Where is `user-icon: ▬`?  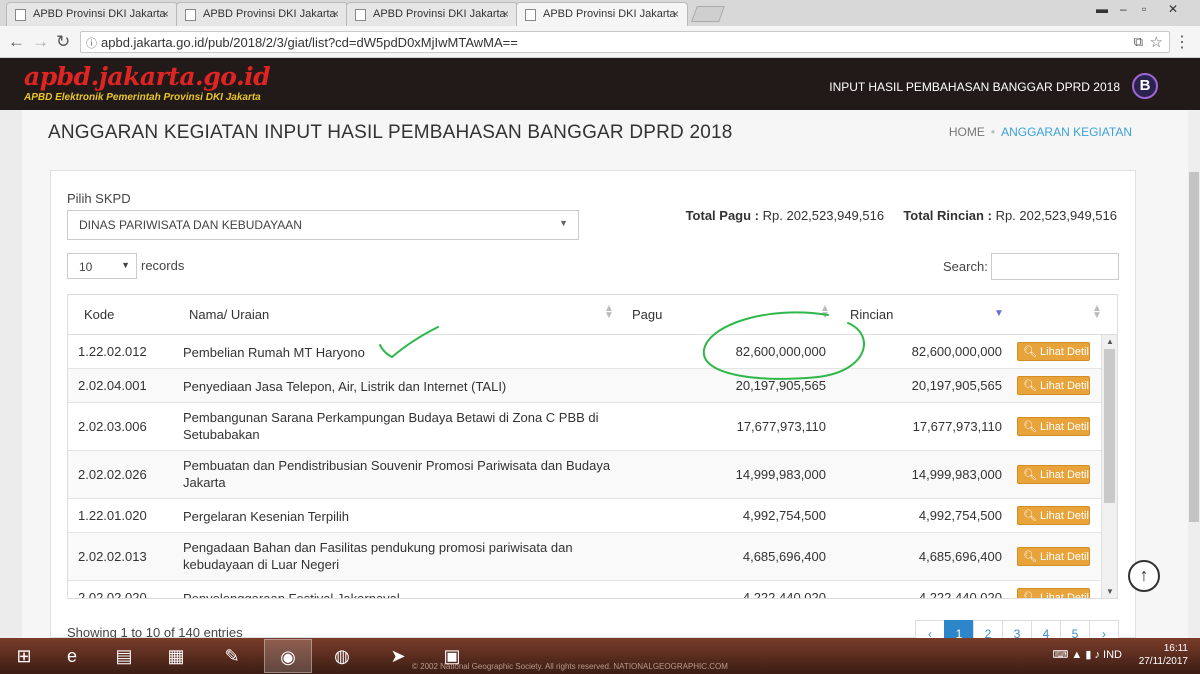
user-icon: ▬ is located at coordinates (1102, 9).